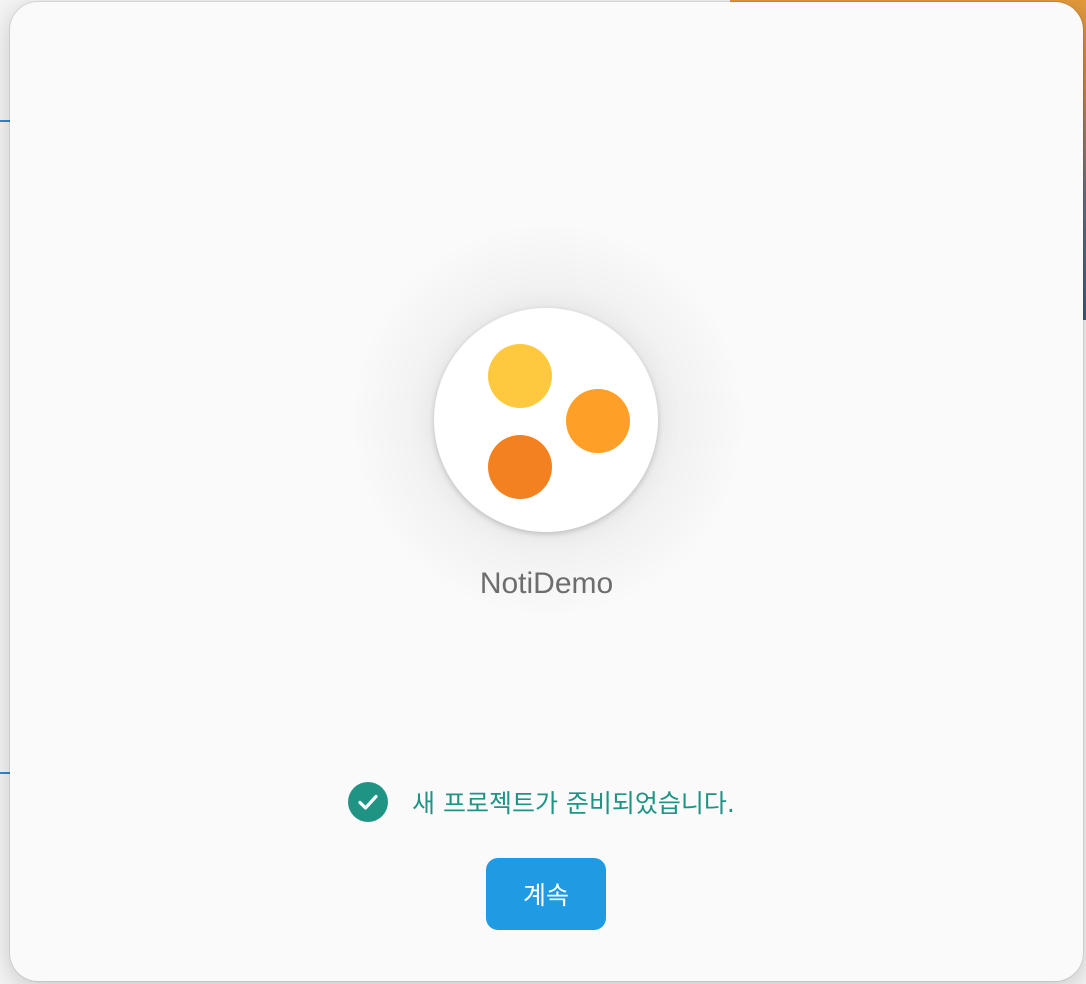 Image resolution: width=1086 pixels, height=984 pixels. What do you see at coordinates (546, 894) in the screenshot?
I see `continue-button: 계속` at bounding box center [546, 894].